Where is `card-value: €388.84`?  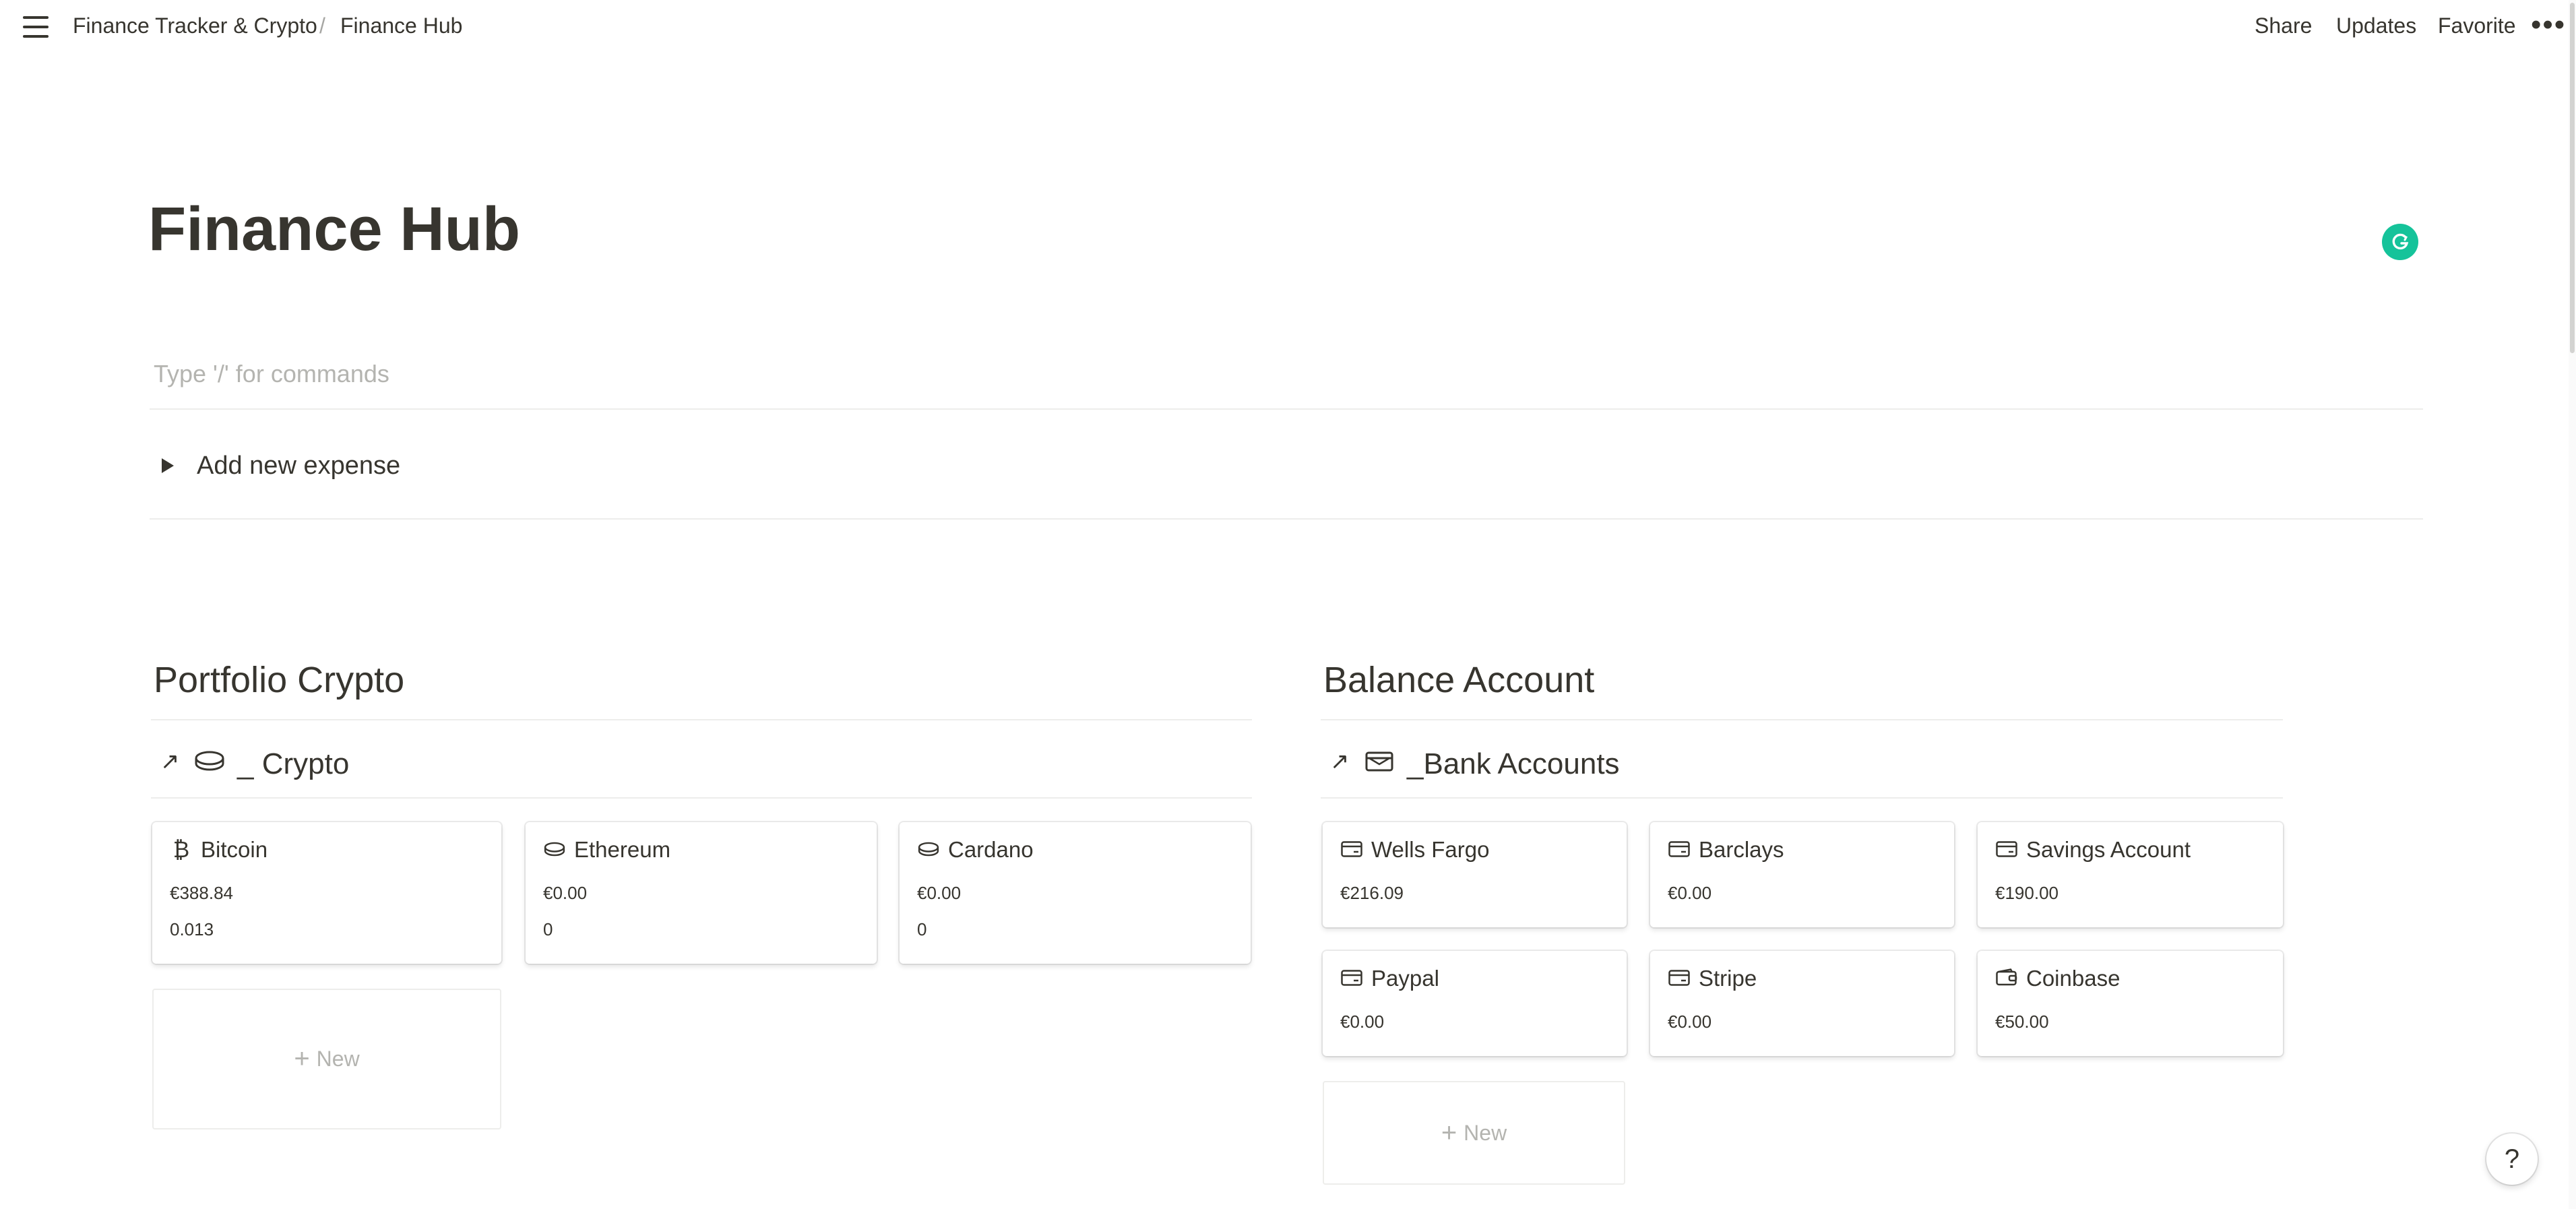 card-value: €388.84 is located at coordinates (201, 893).